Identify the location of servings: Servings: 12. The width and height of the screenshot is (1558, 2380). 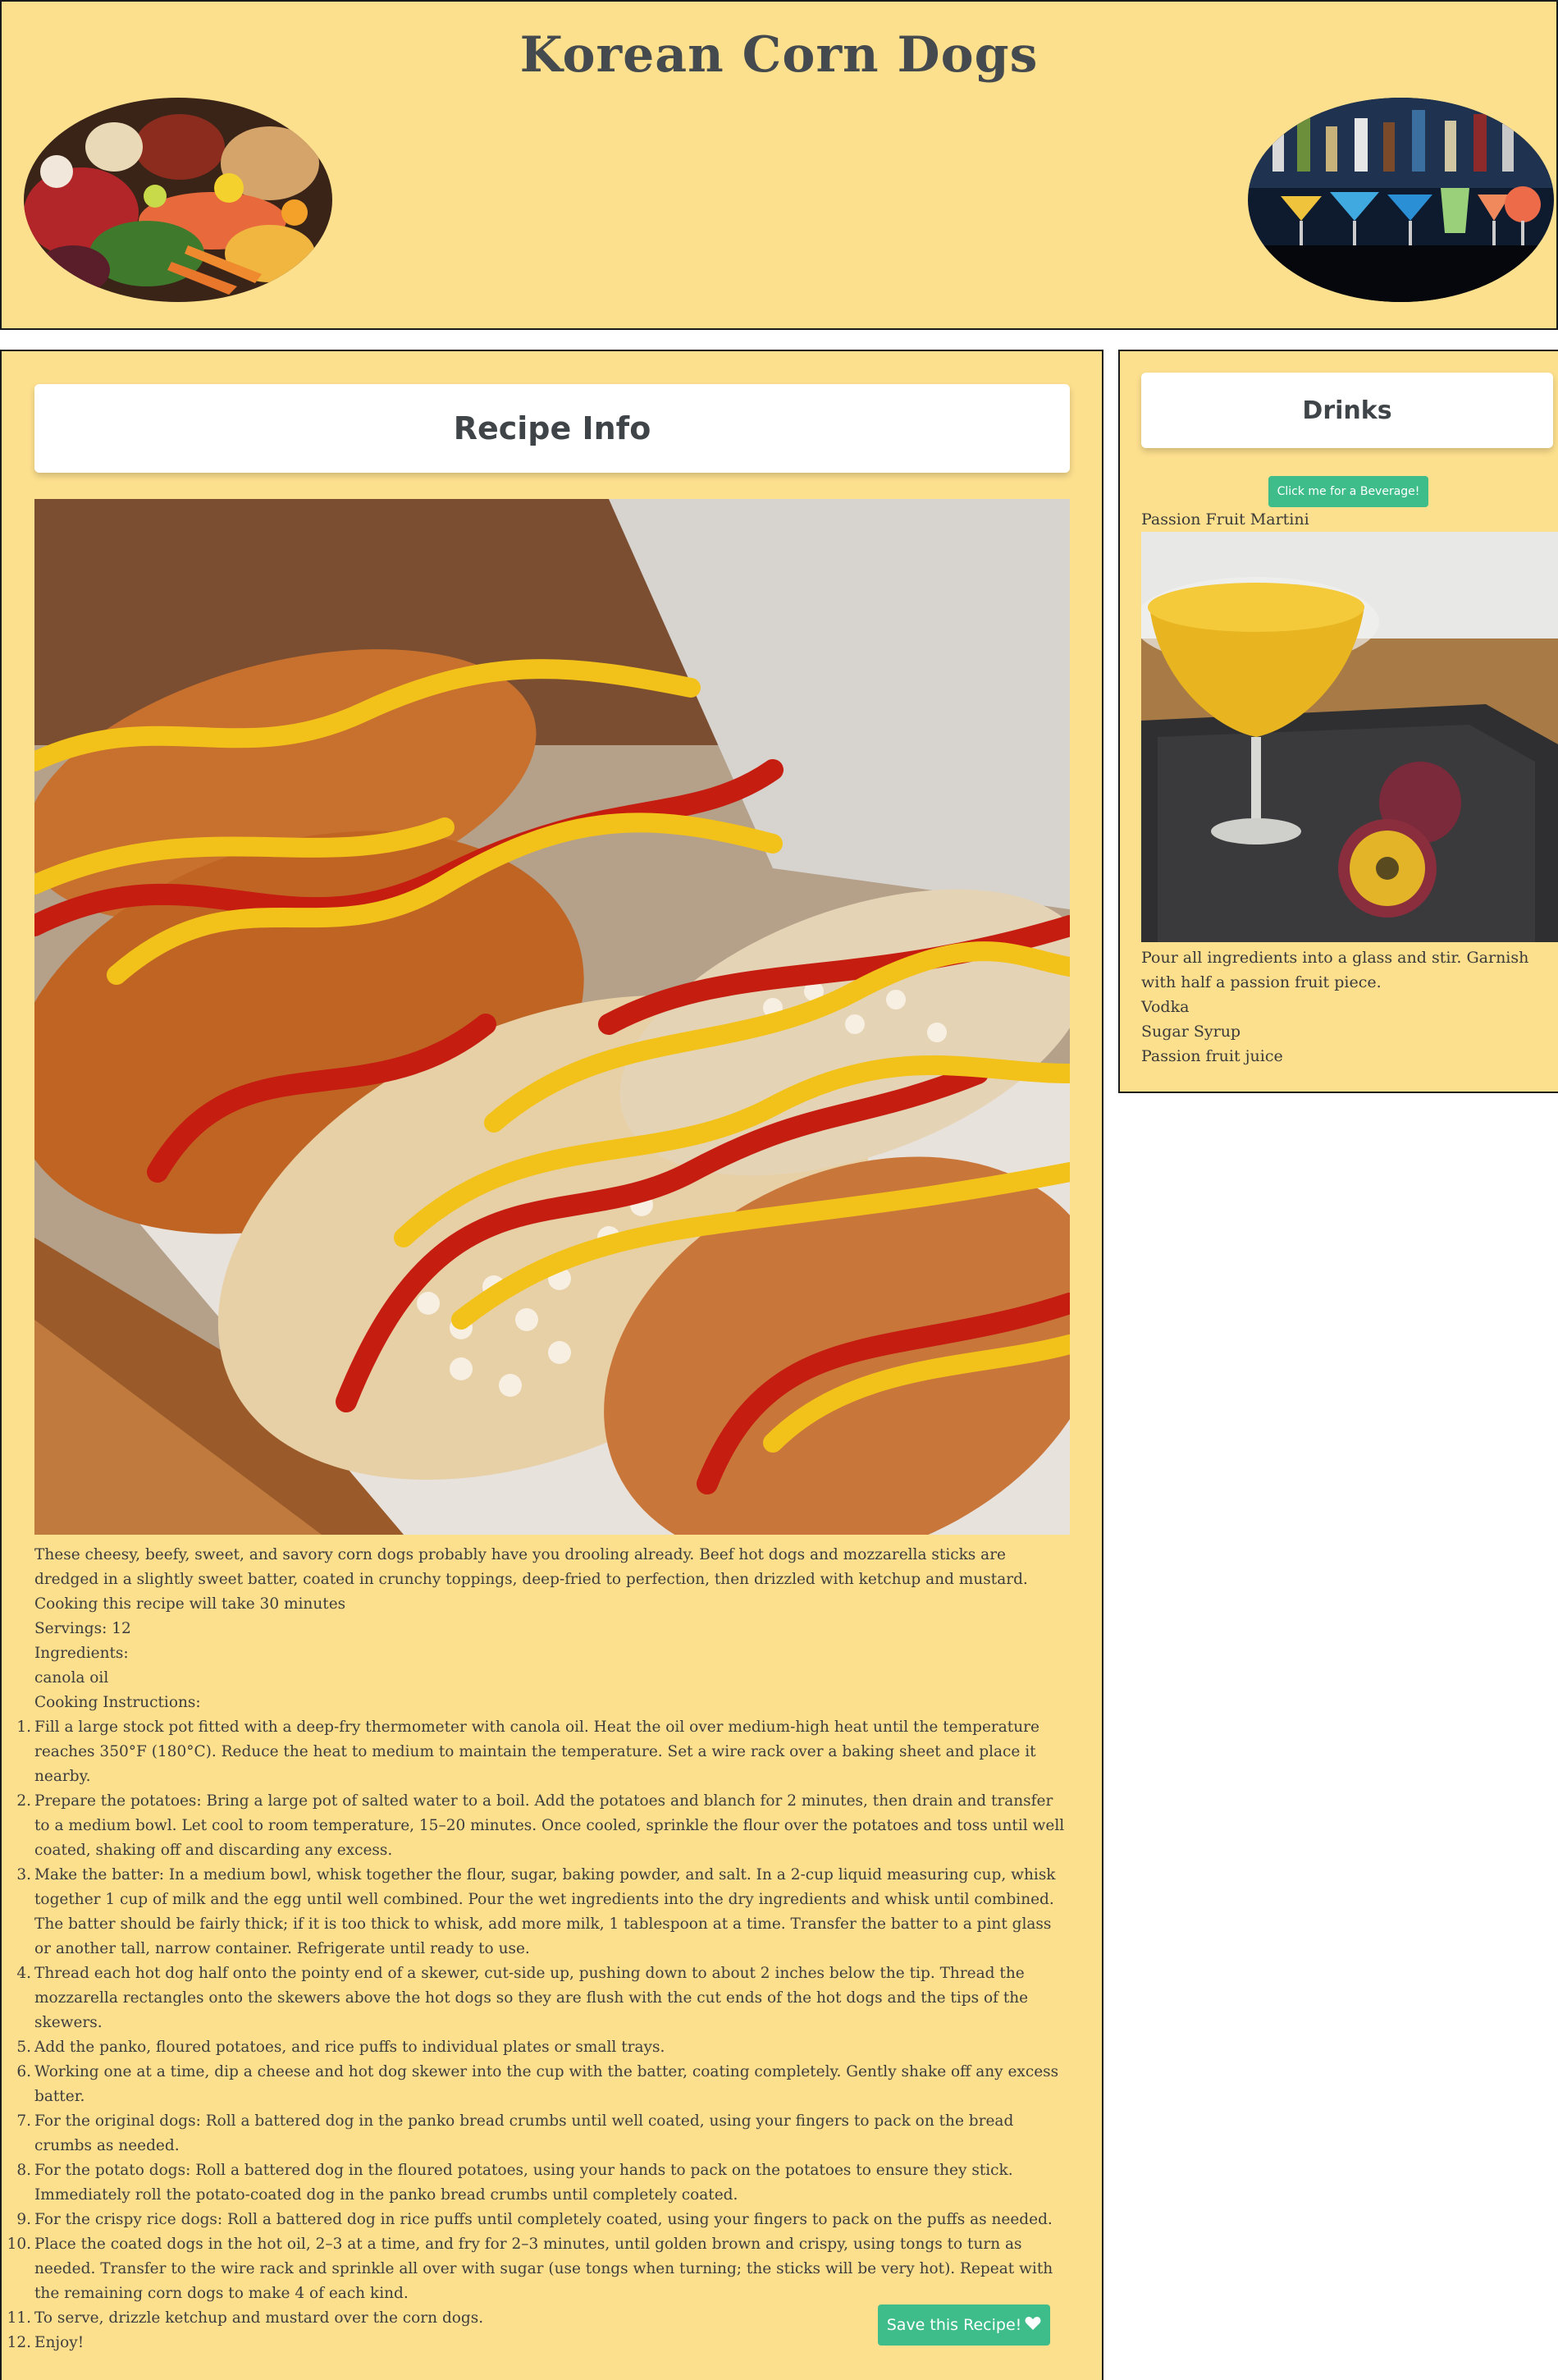
(82, 1628).